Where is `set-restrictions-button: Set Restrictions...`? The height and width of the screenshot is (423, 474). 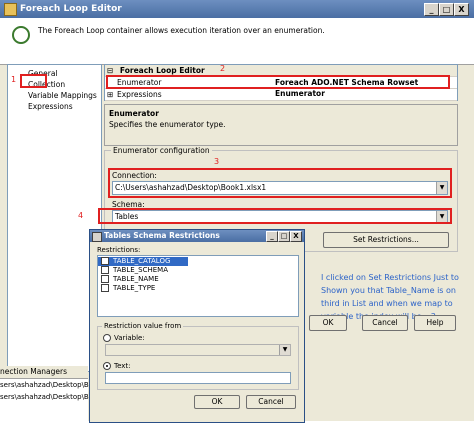 set-restrictions-button: Set Restrictions... is located at coordinates (386, 240).